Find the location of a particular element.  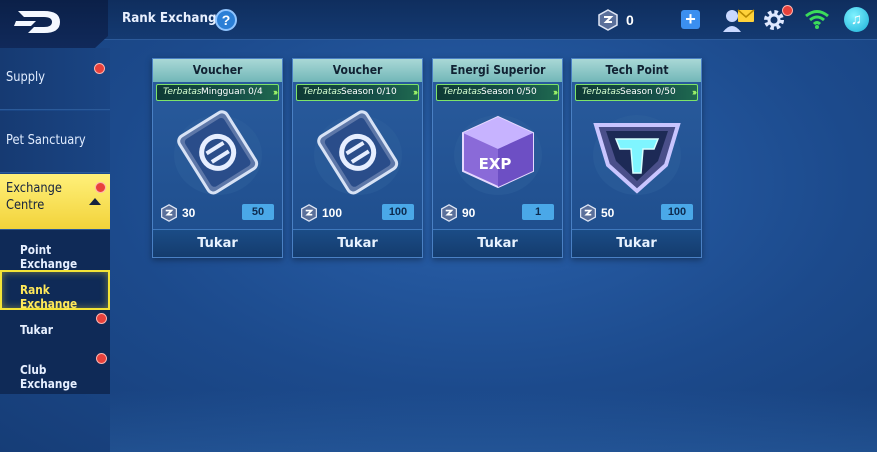

cost-row: 30 50 is located at coordinates (217, 213).